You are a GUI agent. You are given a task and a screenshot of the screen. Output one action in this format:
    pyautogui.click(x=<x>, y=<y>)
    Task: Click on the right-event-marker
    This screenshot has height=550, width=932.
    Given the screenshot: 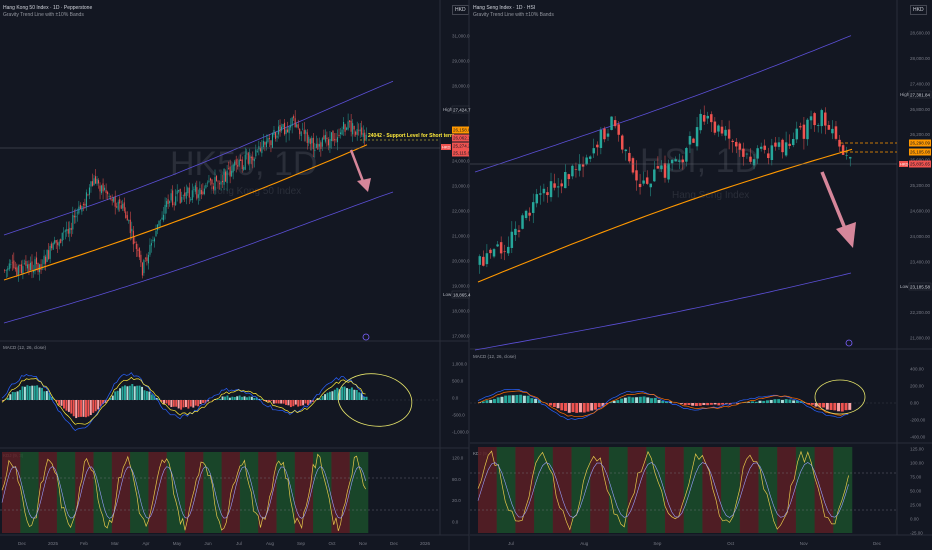 What is the action you would take?
    pyautogui.click(x=849, y=343)
    